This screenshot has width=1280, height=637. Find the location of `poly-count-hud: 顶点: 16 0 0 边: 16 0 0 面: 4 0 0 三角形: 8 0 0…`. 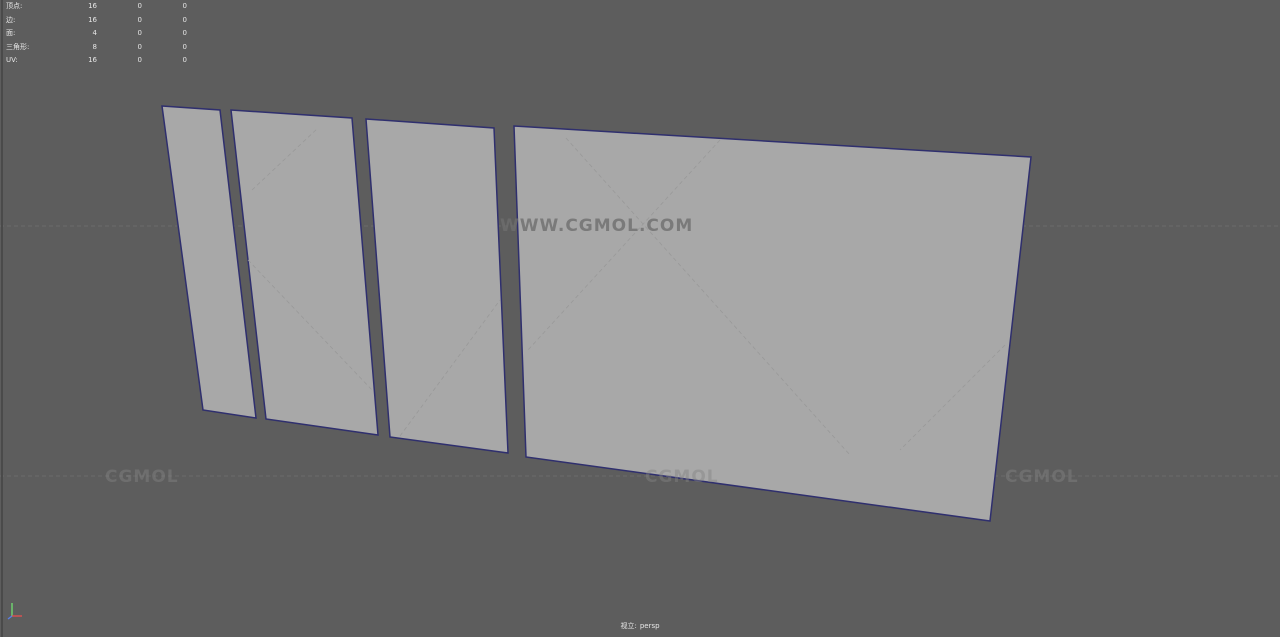

poly-count-hud: 顶点: 16 0 0 边: 16 0 0 面: 4 0 0 三角形: 8 0 0… is located at coordinates (96, 34).